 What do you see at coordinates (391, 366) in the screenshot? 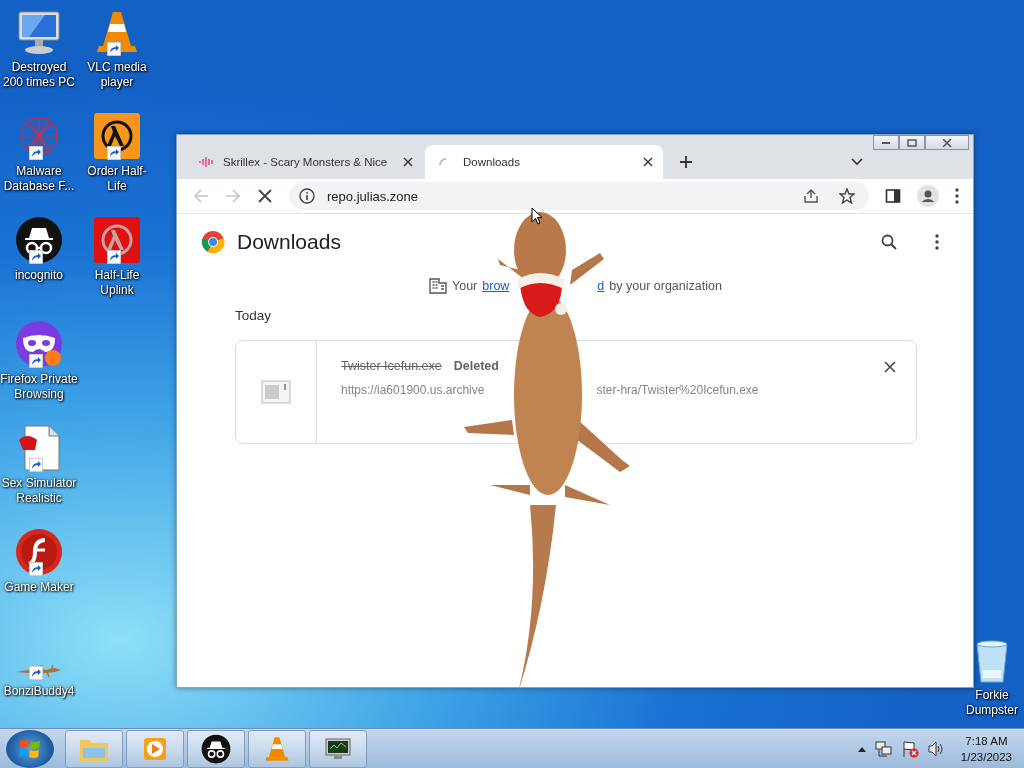
I see `file-name: Twister Icefun.exe` at bounding box center [391, 366].